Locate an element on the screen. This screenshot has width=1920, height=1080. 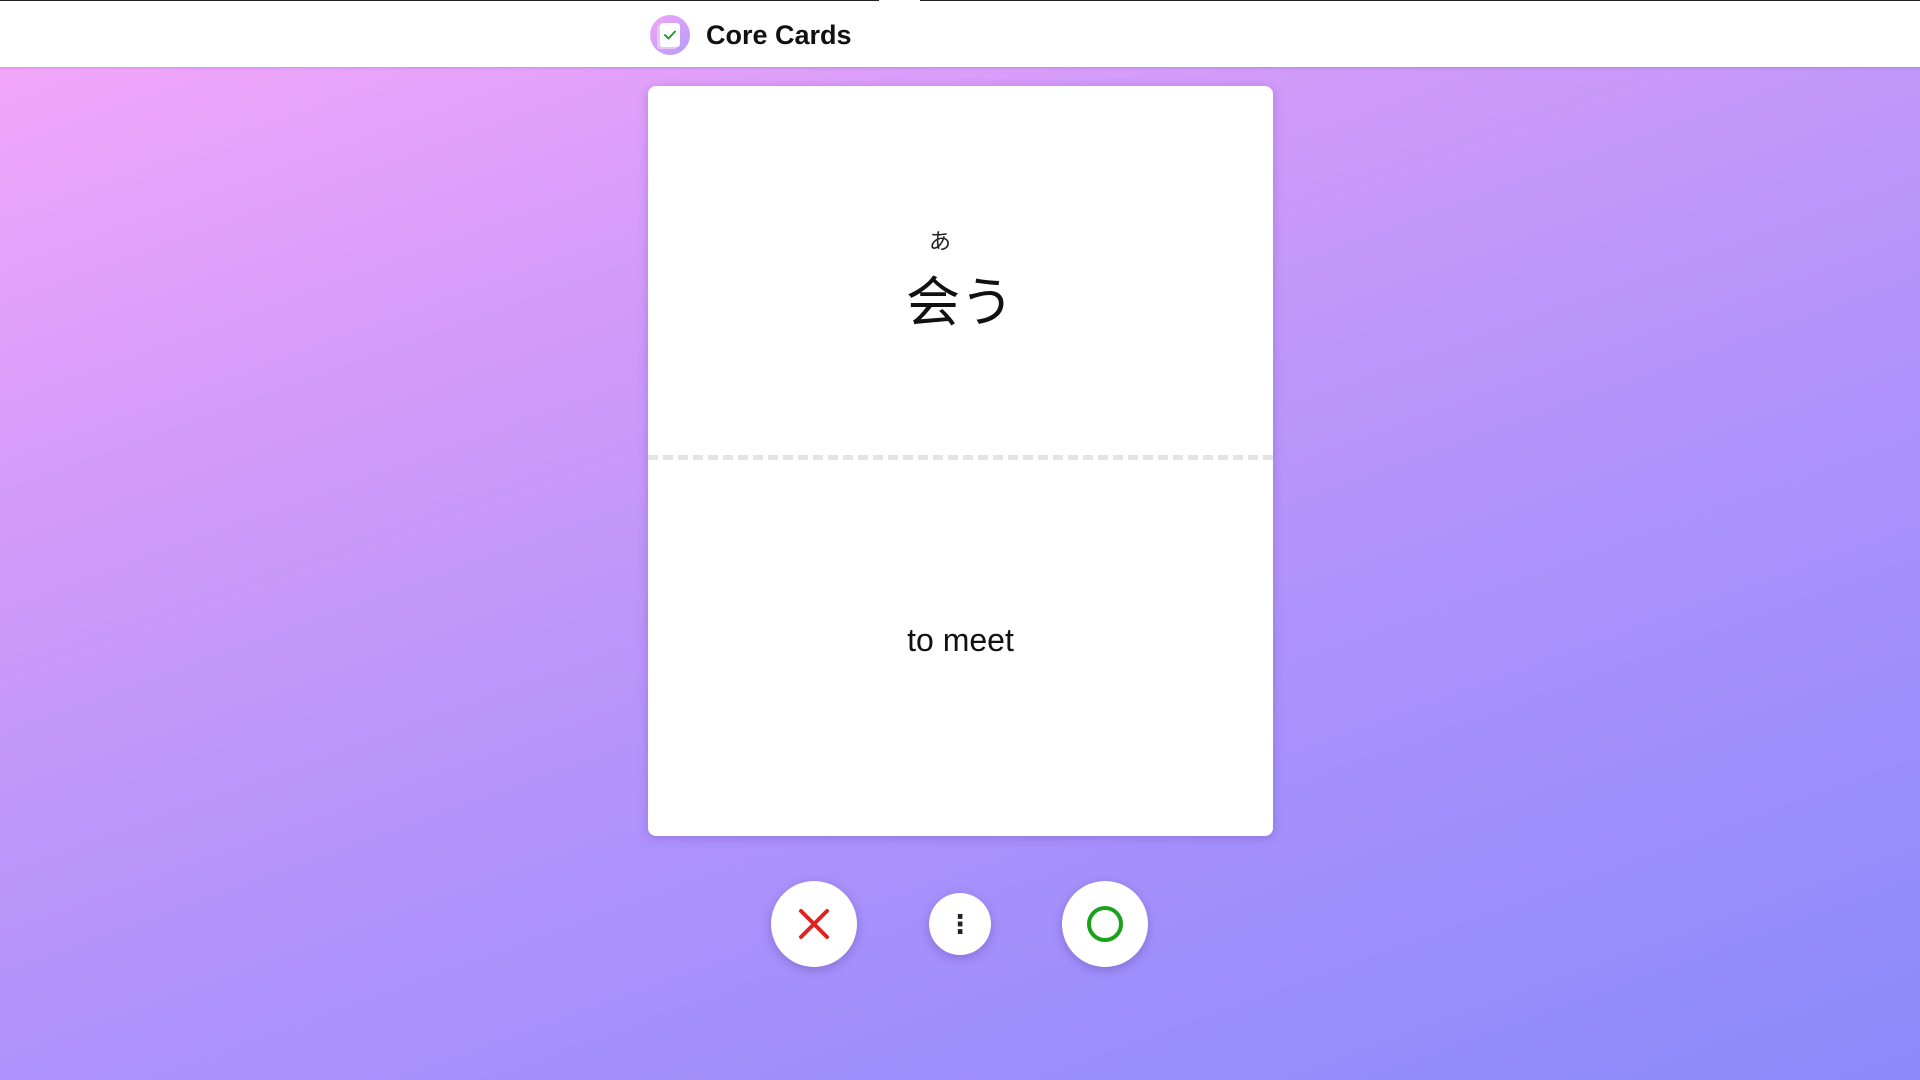
vertical-ellipsis-icon: ⋮ is located at coordinates (960, 924).